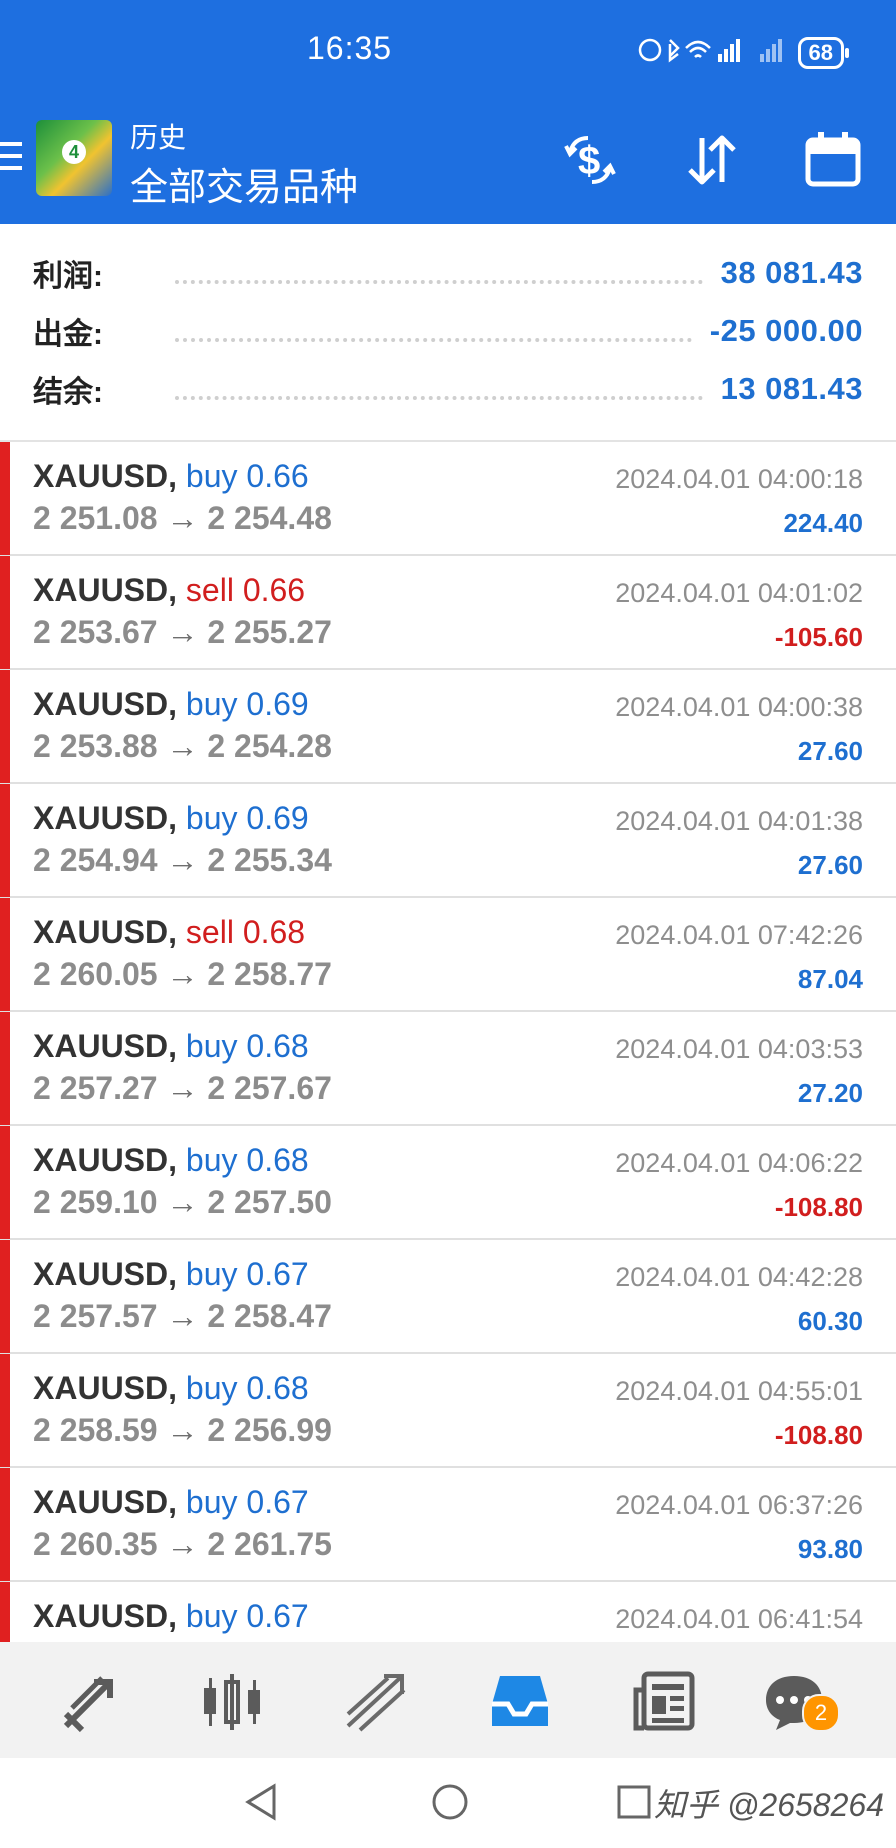  I want to click on trade-symbol-line: XAUUSD, sell 0.68, so click(169, 932).